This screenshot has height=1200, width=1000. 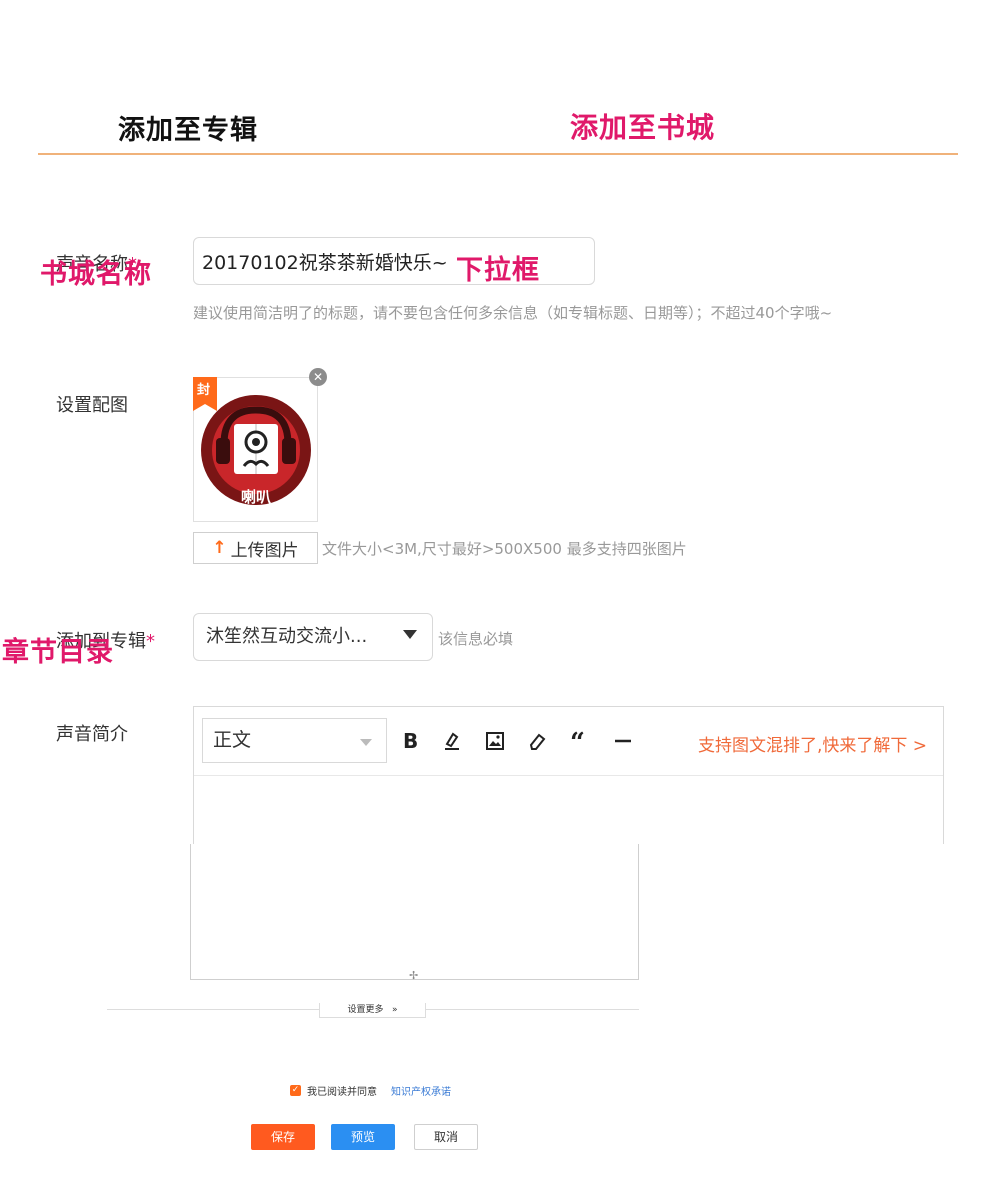 What do you see at coordinates (414, 912) in the screenshot?
I see `editor-content-area` at bounding box center [414, 912].